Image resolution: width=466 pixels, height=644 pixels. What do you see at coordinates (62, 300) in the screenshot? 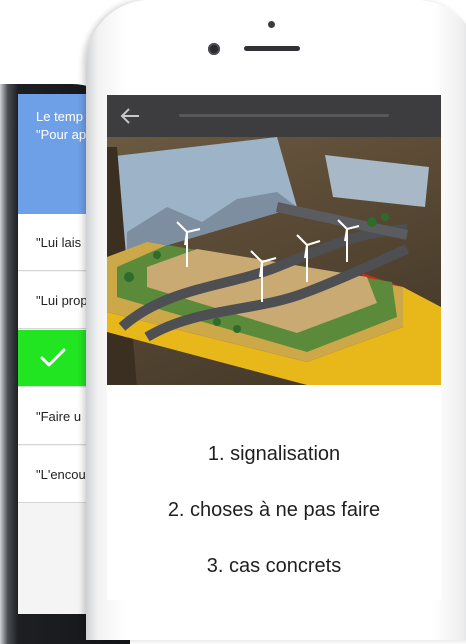
I see `answer-label: "Lui prop` at bounding box center [62, 300].